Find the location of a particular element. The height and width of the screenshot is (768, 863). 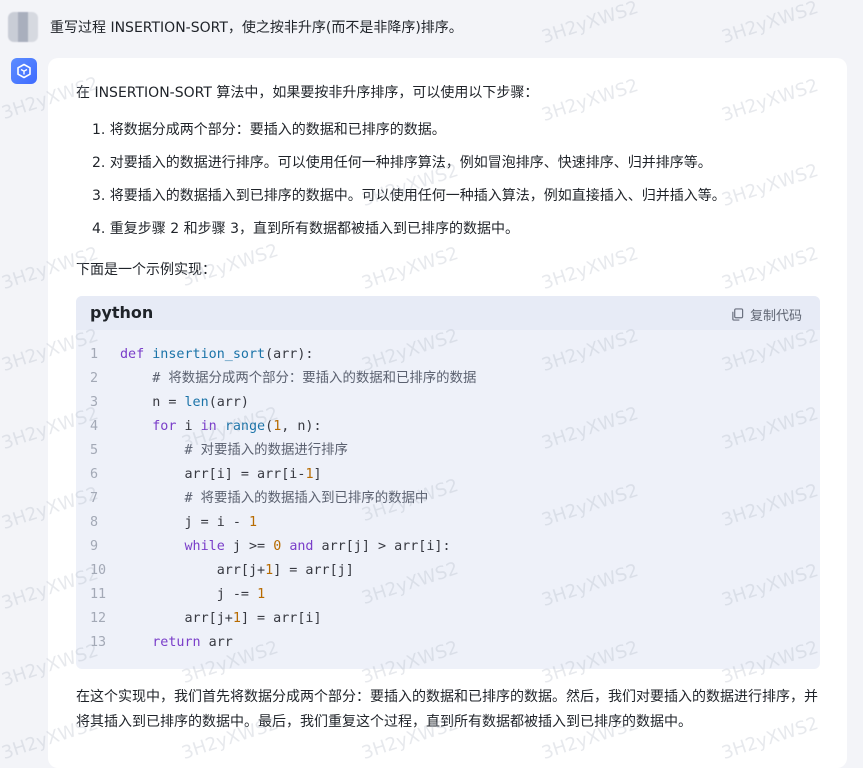

code-header: python 复制代码 is located at coordinates (448, 313).